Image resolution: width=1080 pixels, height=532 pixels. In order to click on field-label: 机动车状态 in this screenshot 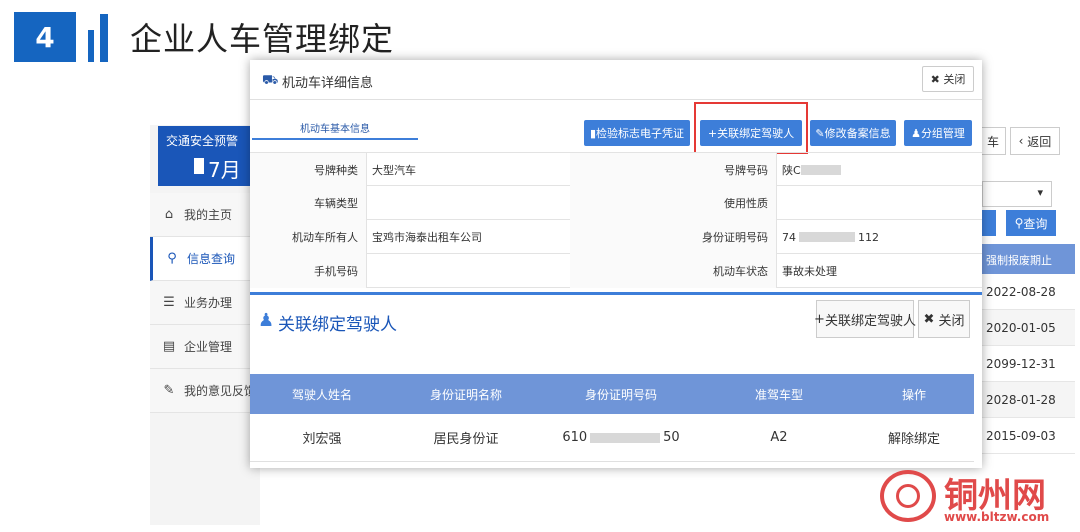, I will do `click(673, 271)`.